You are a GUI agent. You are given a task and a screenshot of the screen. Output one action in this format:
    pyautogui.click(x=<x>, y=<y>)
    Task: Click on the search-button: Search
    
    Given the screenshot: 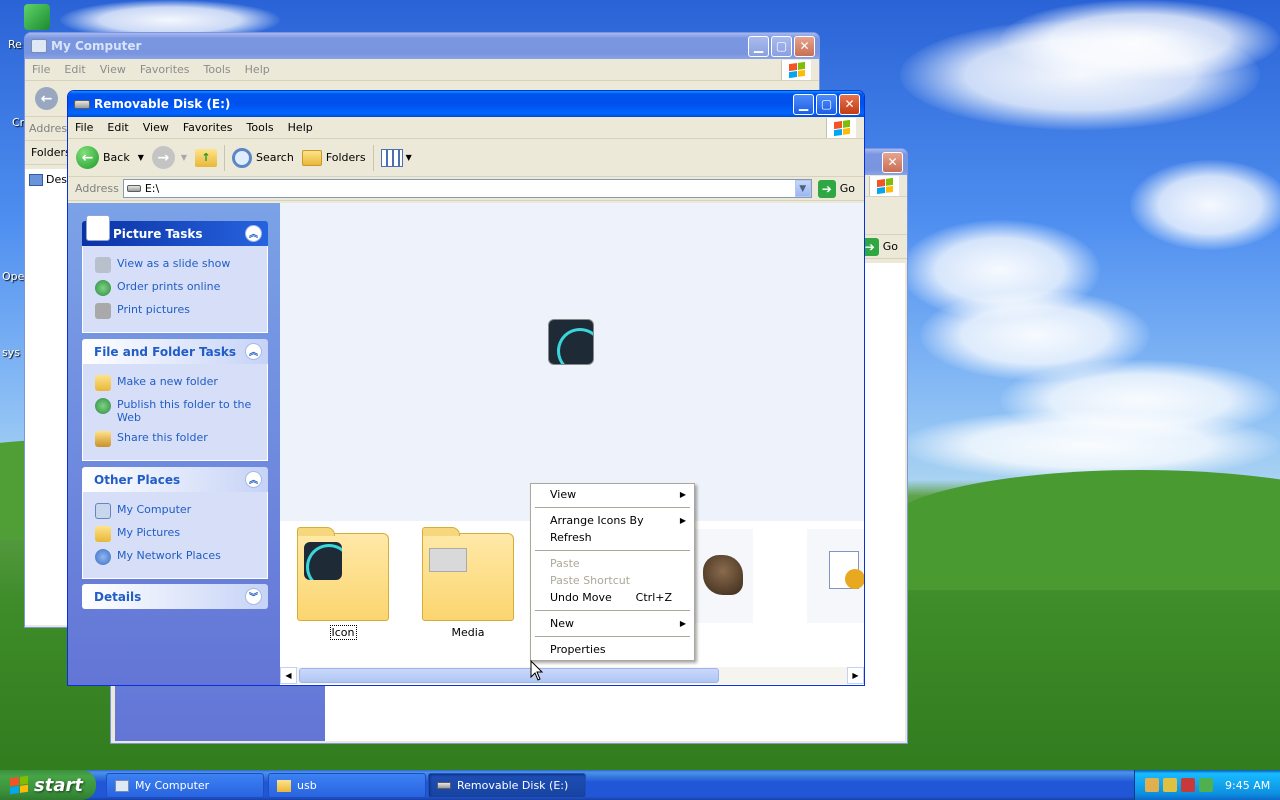 What is the action you would take?
    pyautogui.click(x=263, y=158)
    